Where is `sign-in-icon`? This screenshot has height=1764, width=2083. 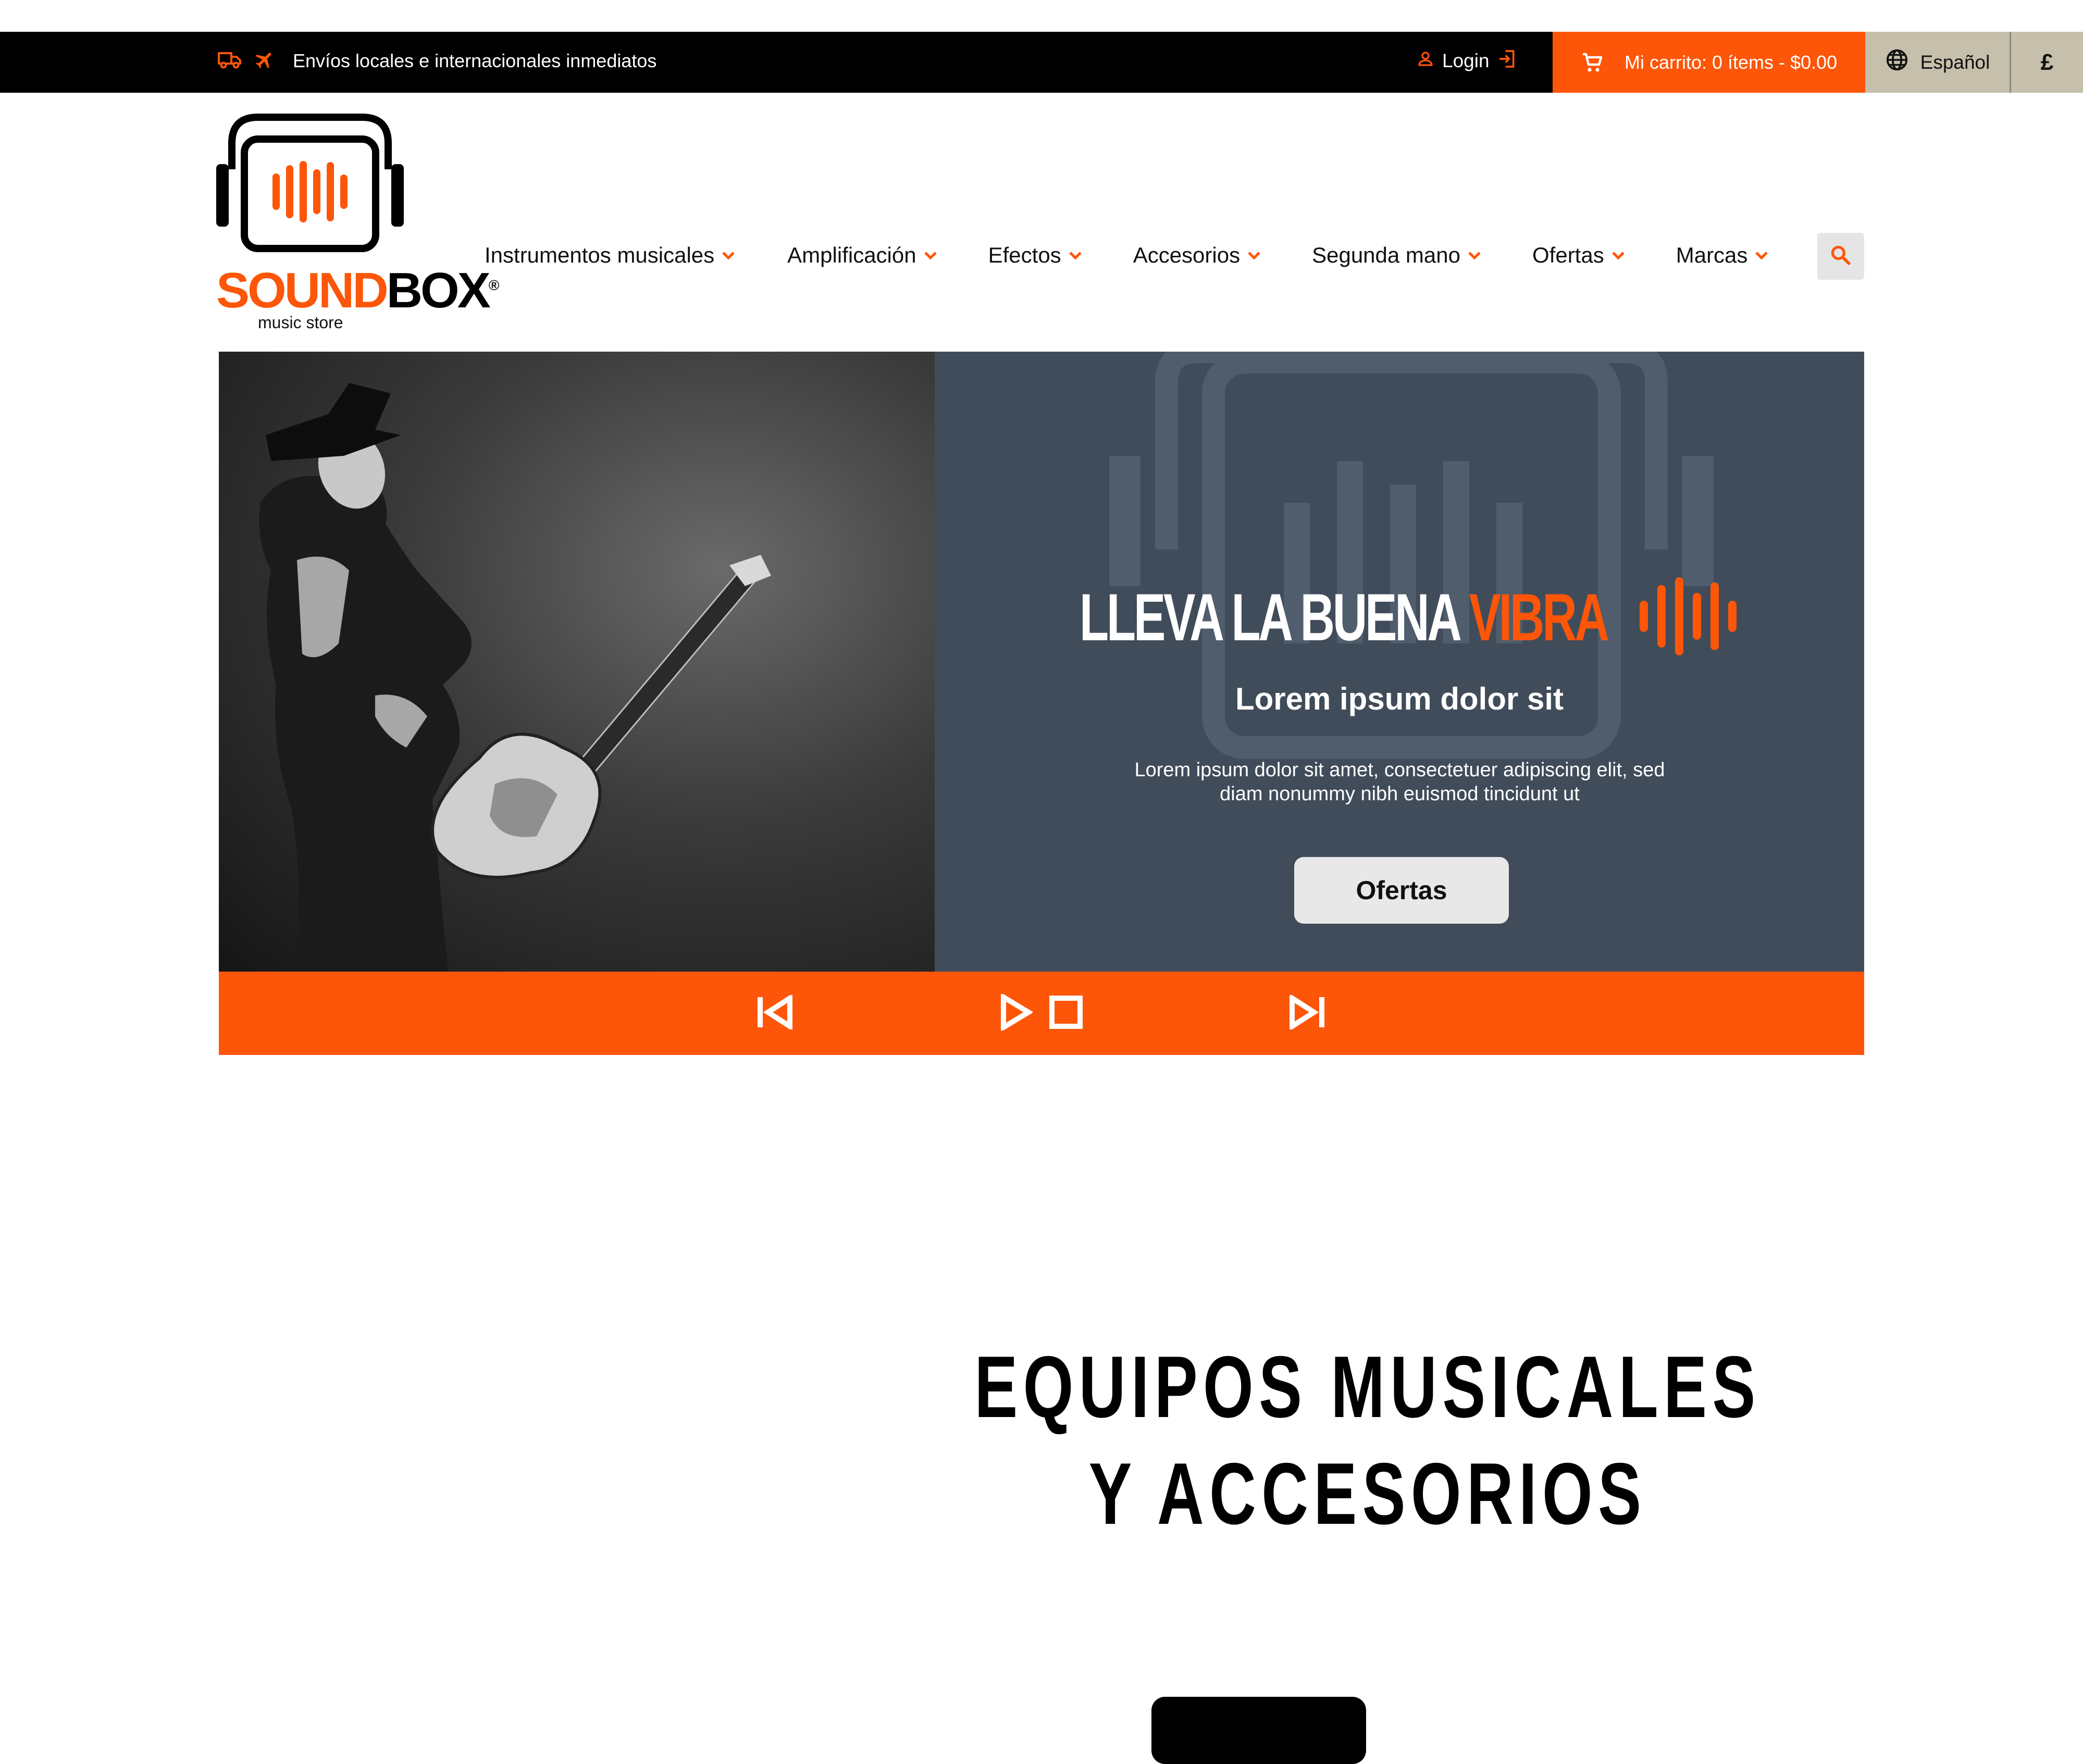 sign-in-icon is located at coordinates (1507, 61).